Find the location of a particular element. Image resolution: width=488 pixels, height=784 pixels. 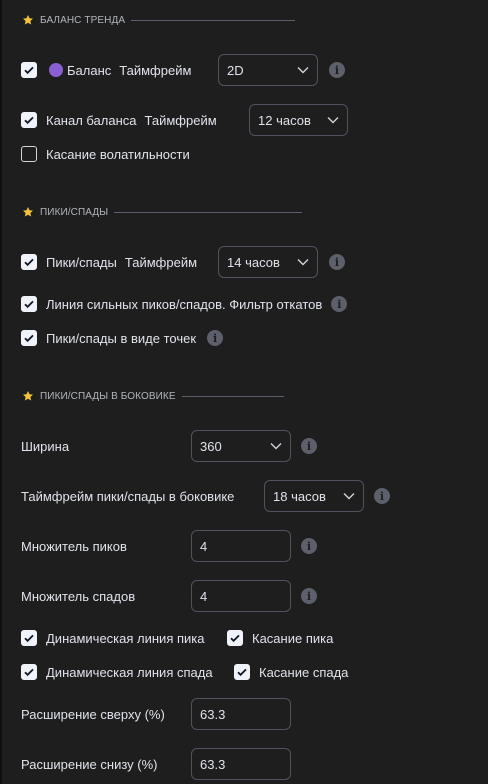

peaks-timeframe-select: 14 часов is located at coordinates (268, 262).